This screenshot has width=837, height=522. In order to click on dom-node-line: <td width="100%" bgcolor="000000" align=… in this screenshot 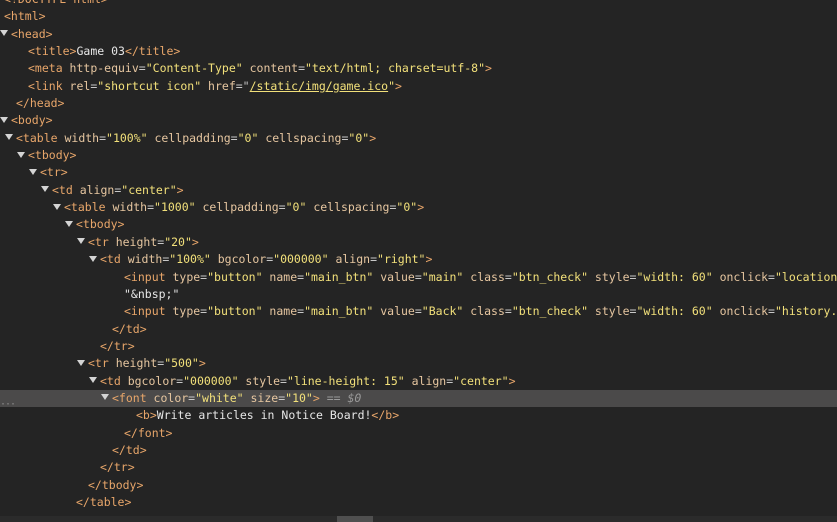, I will do `click(418, 259)`.